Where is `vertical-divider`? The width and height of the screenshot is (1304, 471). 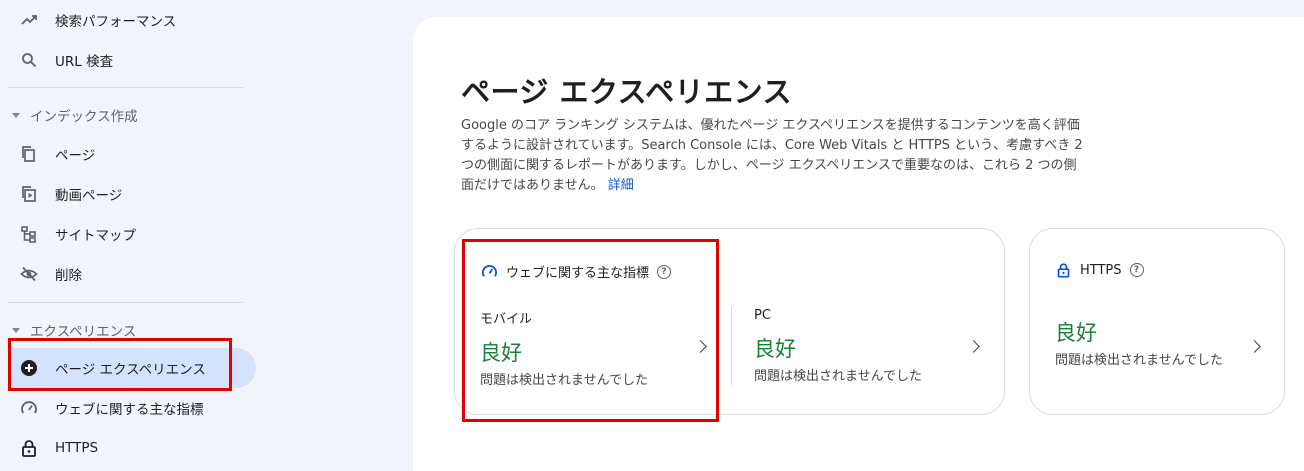 vertical-divider is located at coordinates (731, 346).